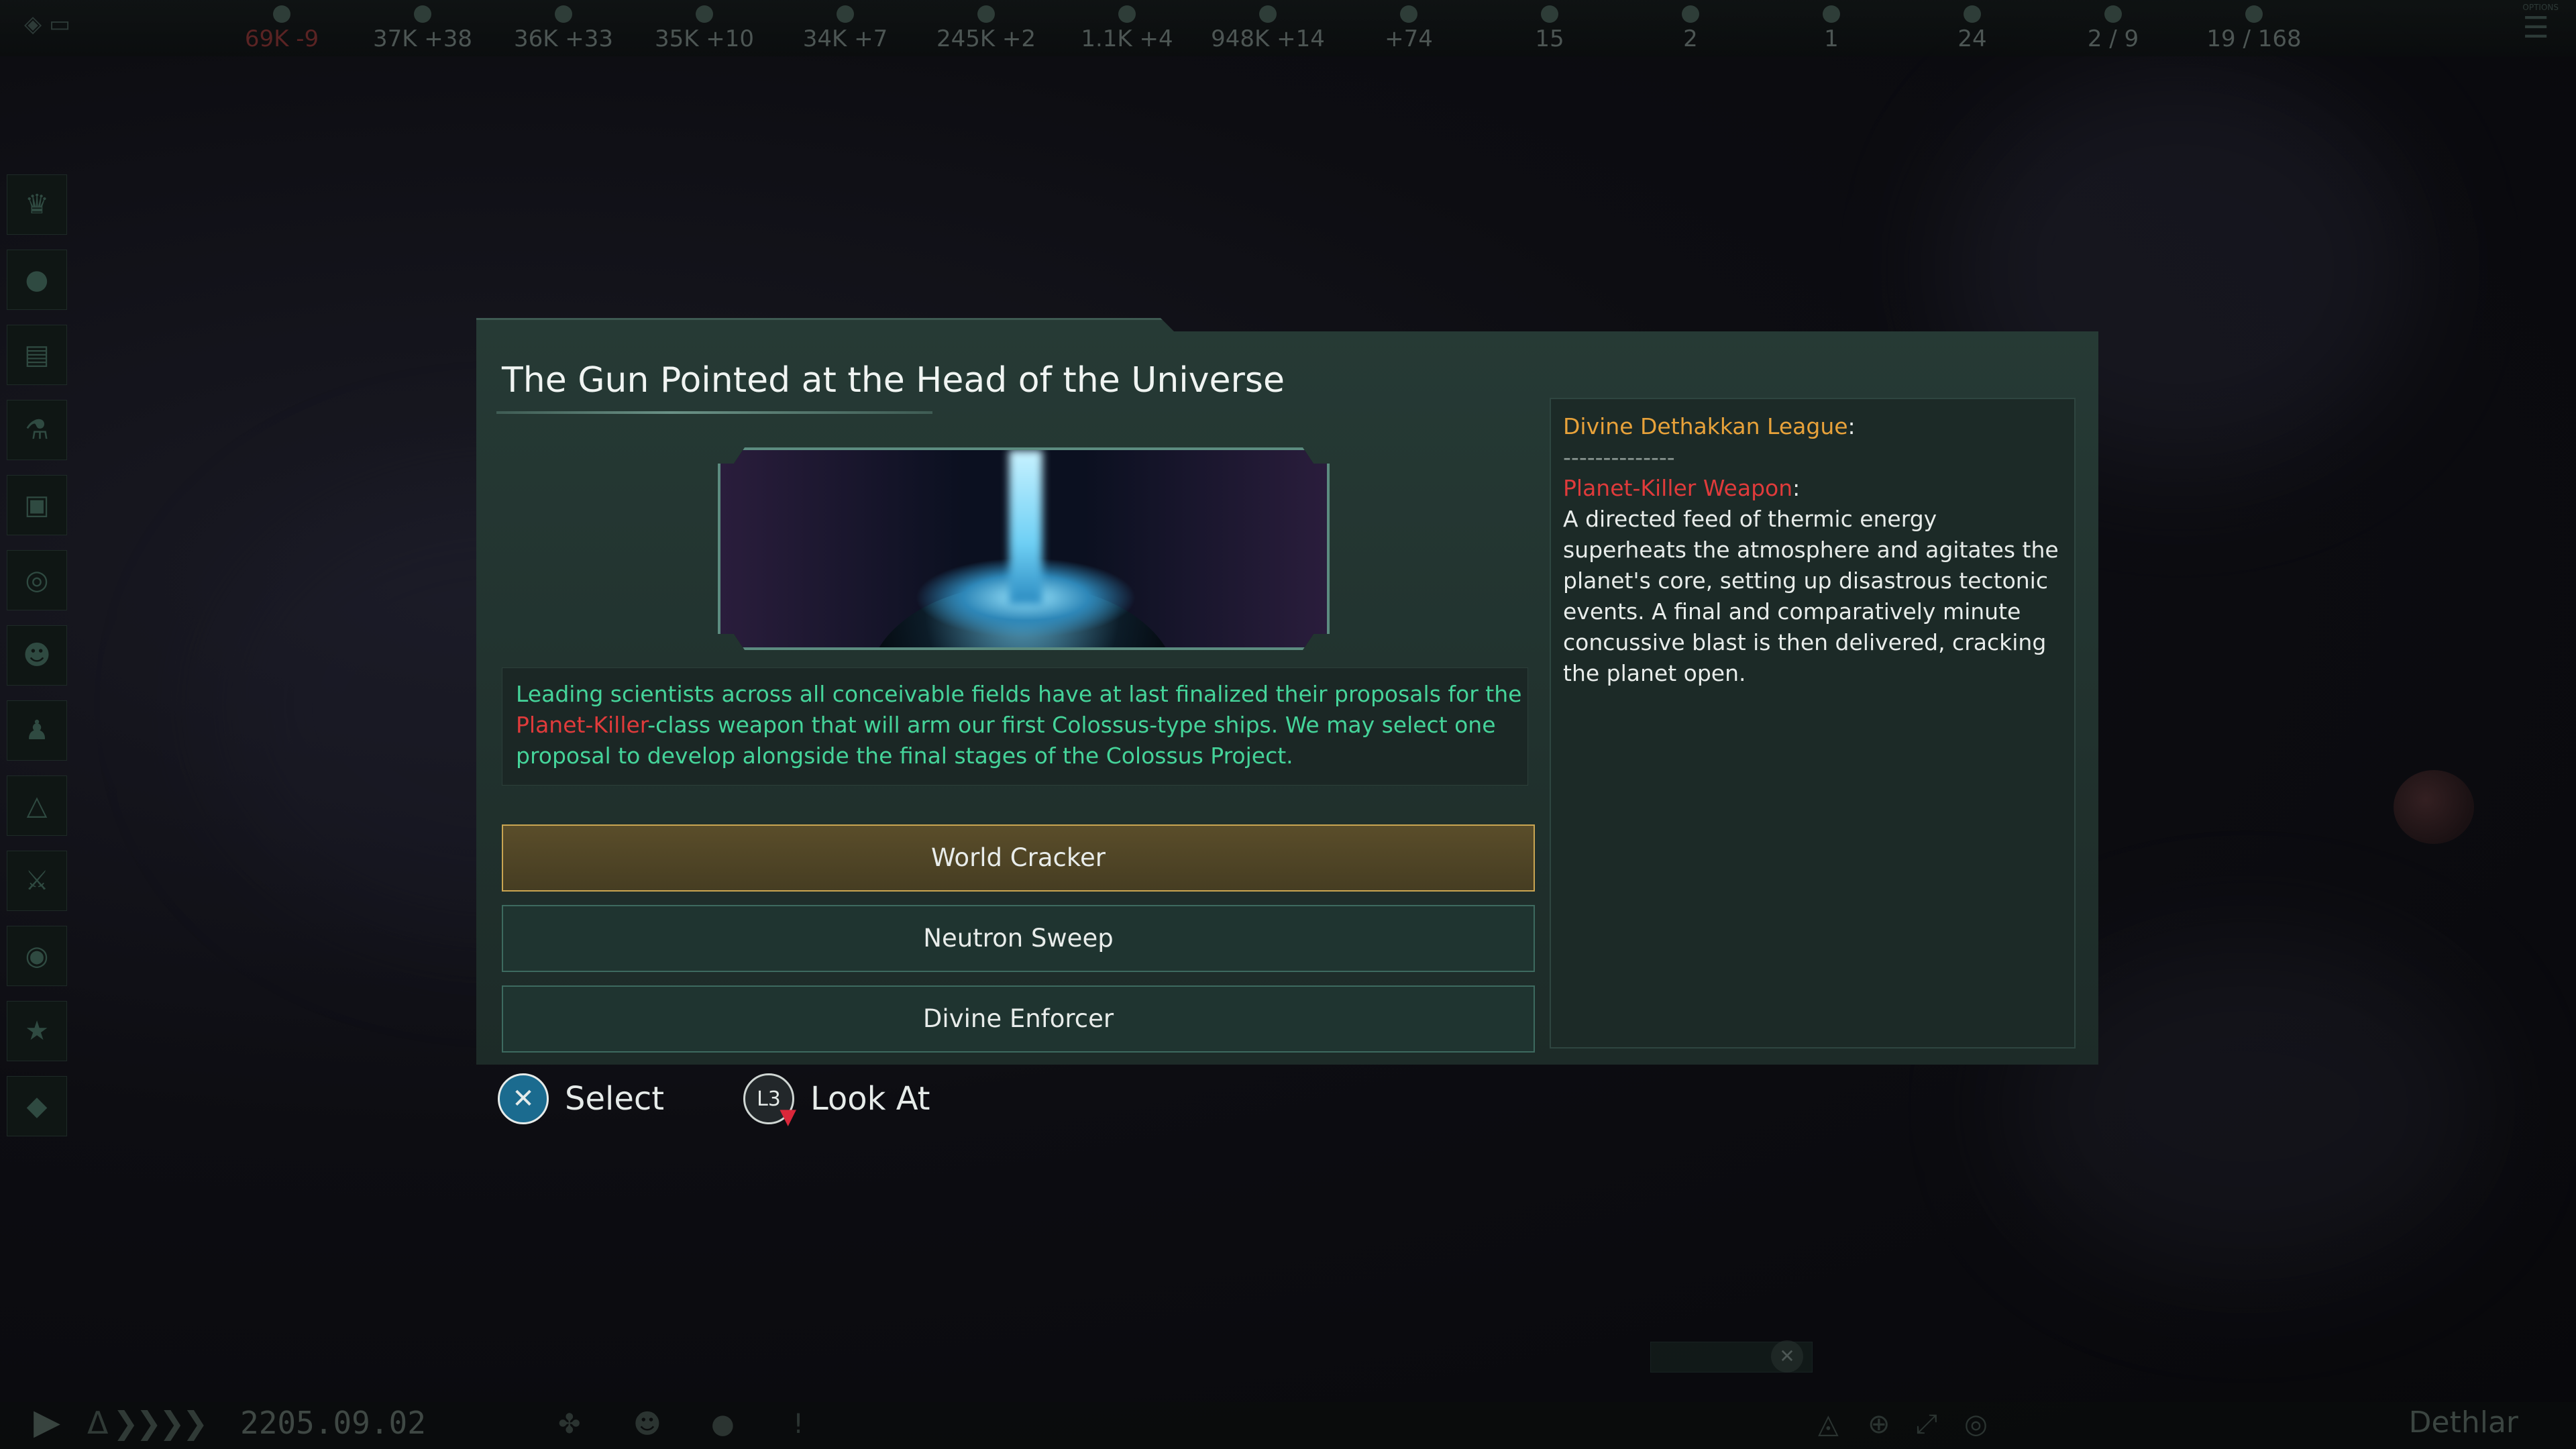 Image resolution: width=2576 pixels, height=1449 pixels. What do you see at coordinates (1705, 426) in the screenshot?
I see `faction-name: Divine Dethakkan League` at bounding box center [1705, 426].